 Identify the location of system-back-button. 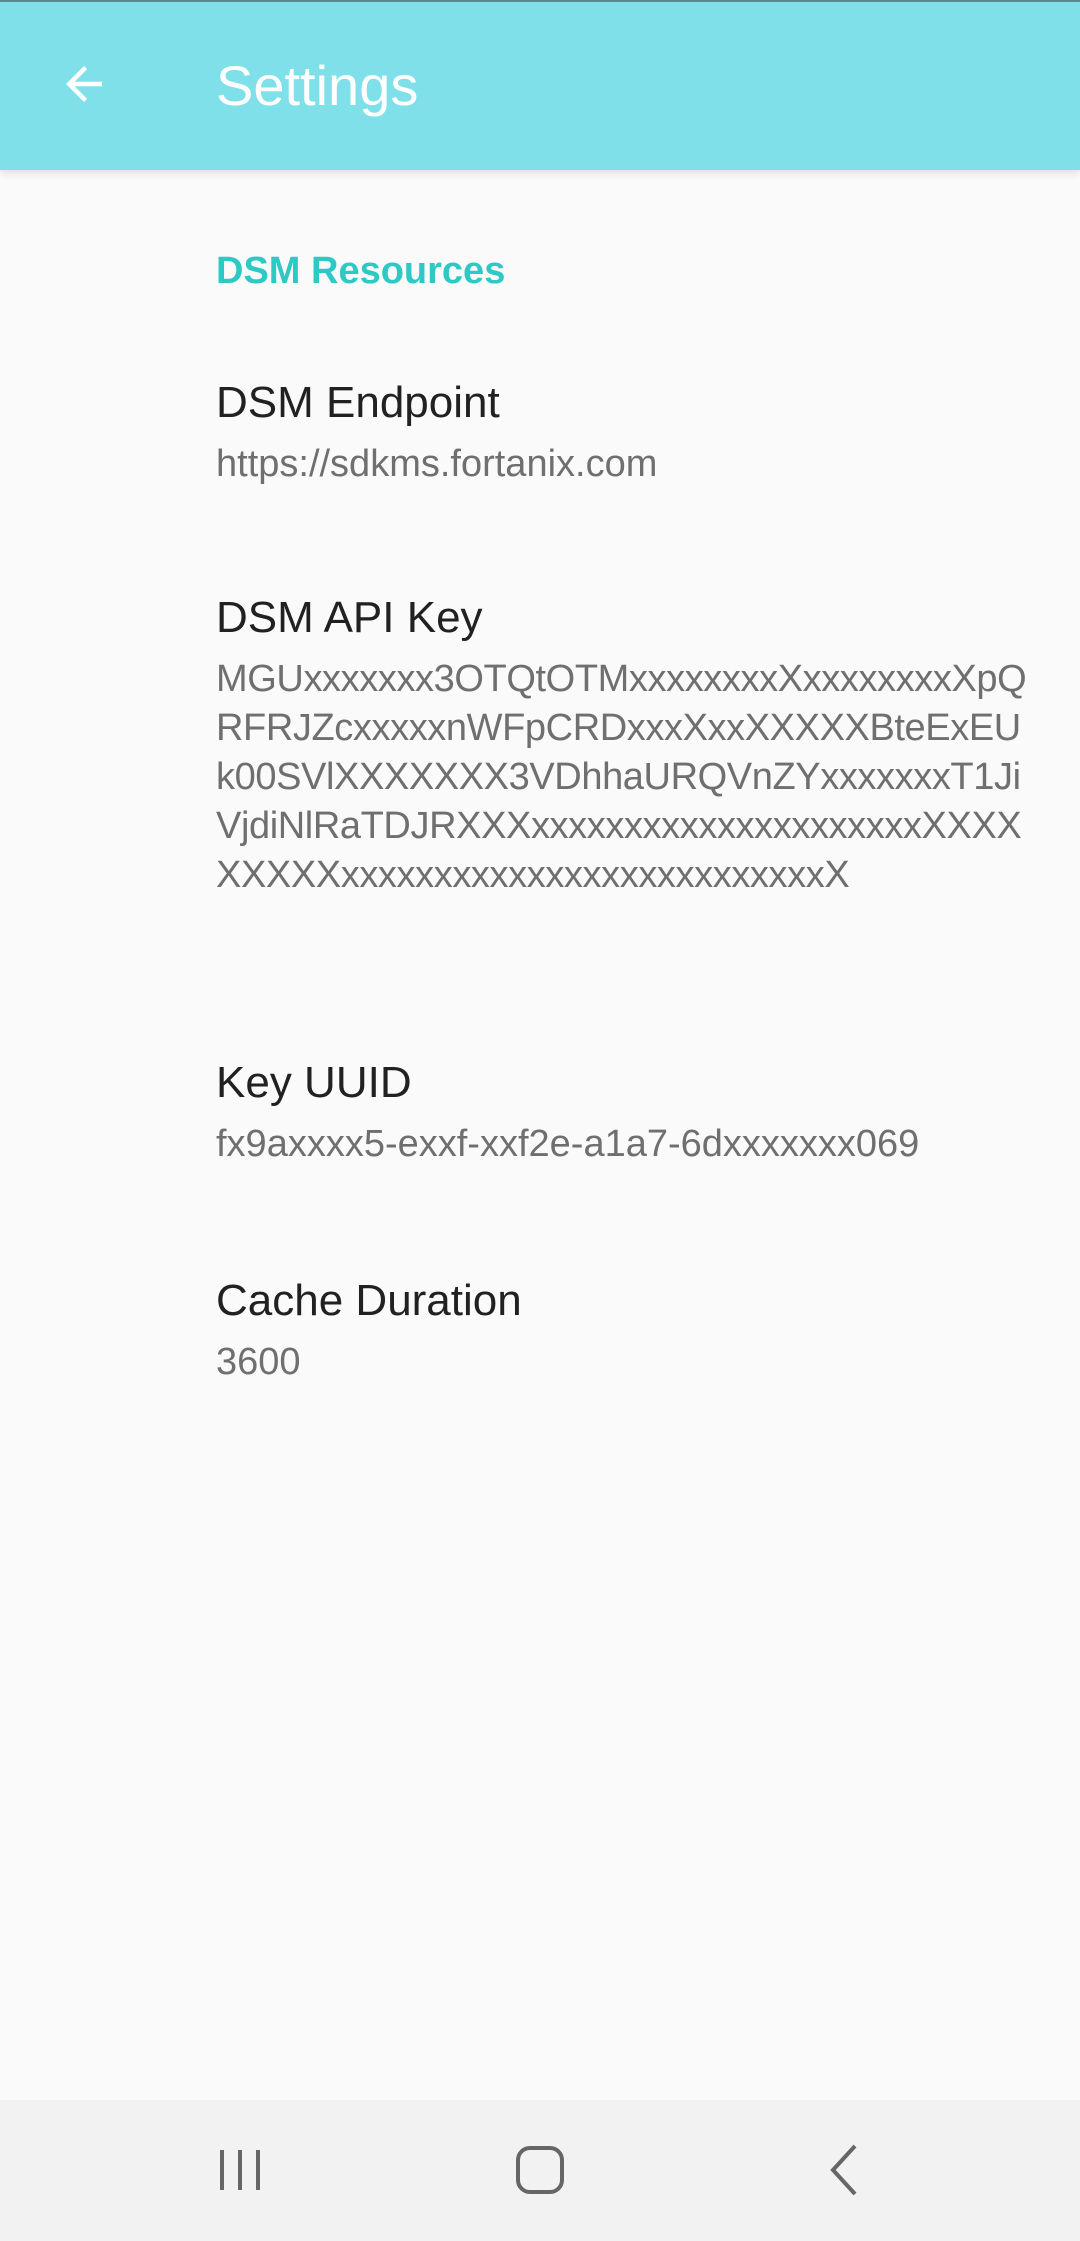
(845, 2170).